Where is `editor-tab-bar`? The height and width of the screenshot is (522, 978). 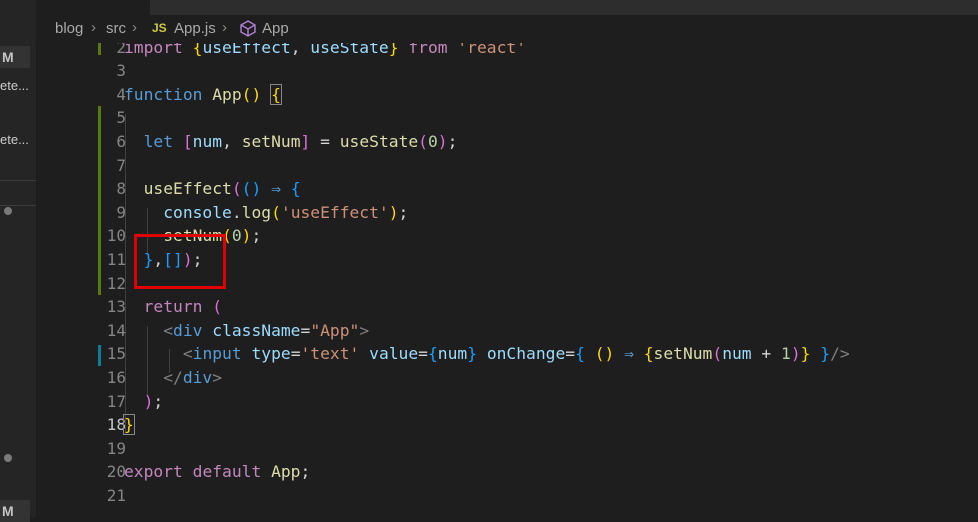
editor-tab-bar is located at coordinates (507, 7).